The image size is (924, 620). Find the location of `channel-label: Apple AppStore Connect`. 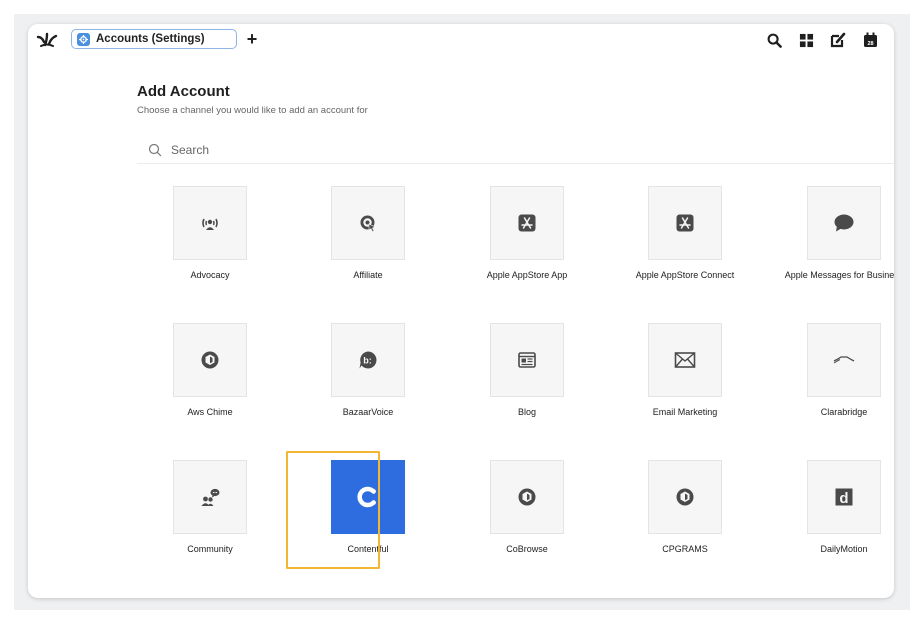

channel-label: Apple AppStore Connect is located at coordinates (685, 275).